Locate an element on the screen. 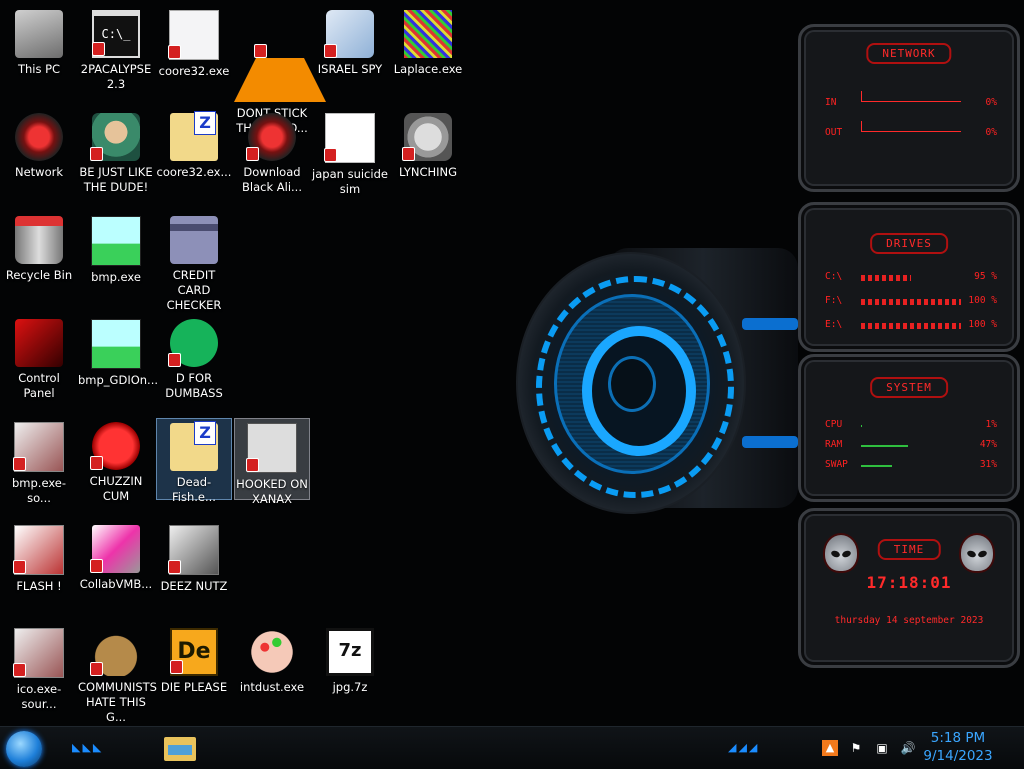 The image size is (1024, 769). desktop-icon-network: Network is located at coordinates (39, 157).